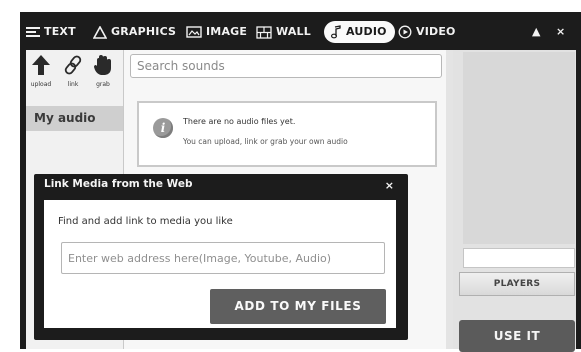 The height and width of the screenshot is (352, 581). What do you see at coordinates (560, 32) in the screenshot?
I see `close-icon: ×` at bounding box center [560, 32].